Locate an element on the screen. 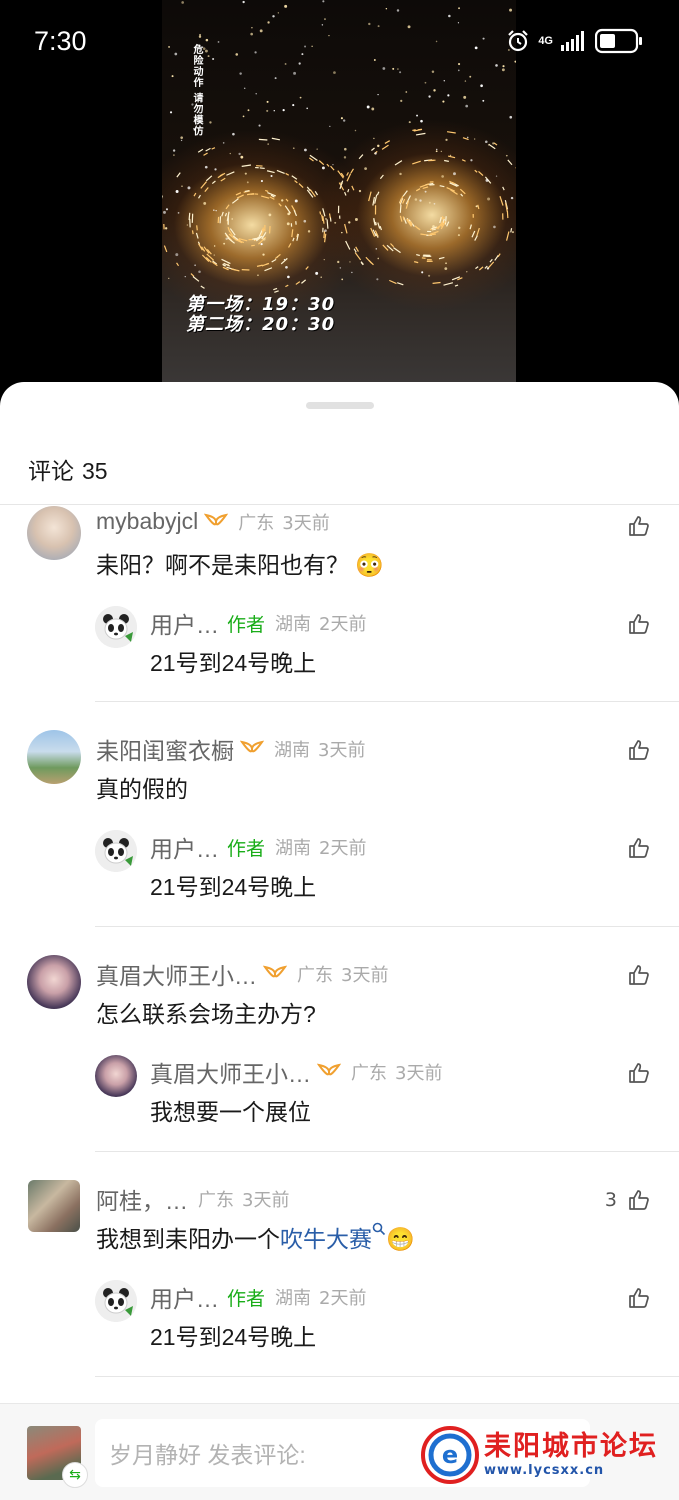  signal-icon is located at coordinates (572, 41).